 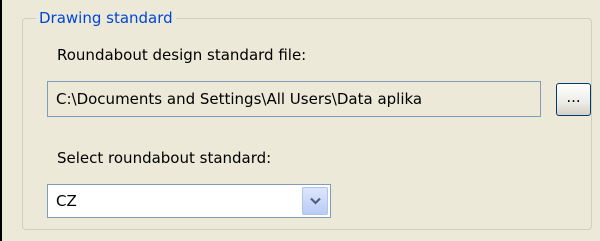 I want to click on standard-file-label: Roundabout design standard file:, so click(x=182, y=55).